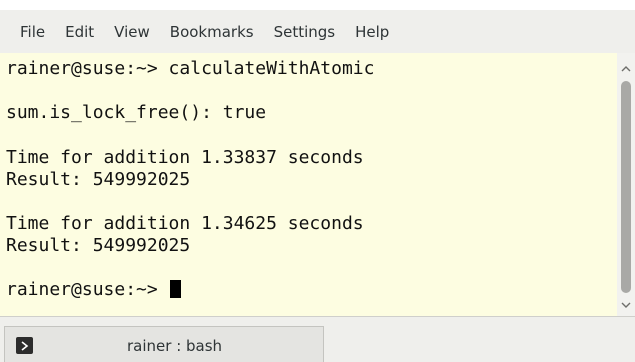  I want to click on scroll-up-arrow-icon, so click(626, 68).